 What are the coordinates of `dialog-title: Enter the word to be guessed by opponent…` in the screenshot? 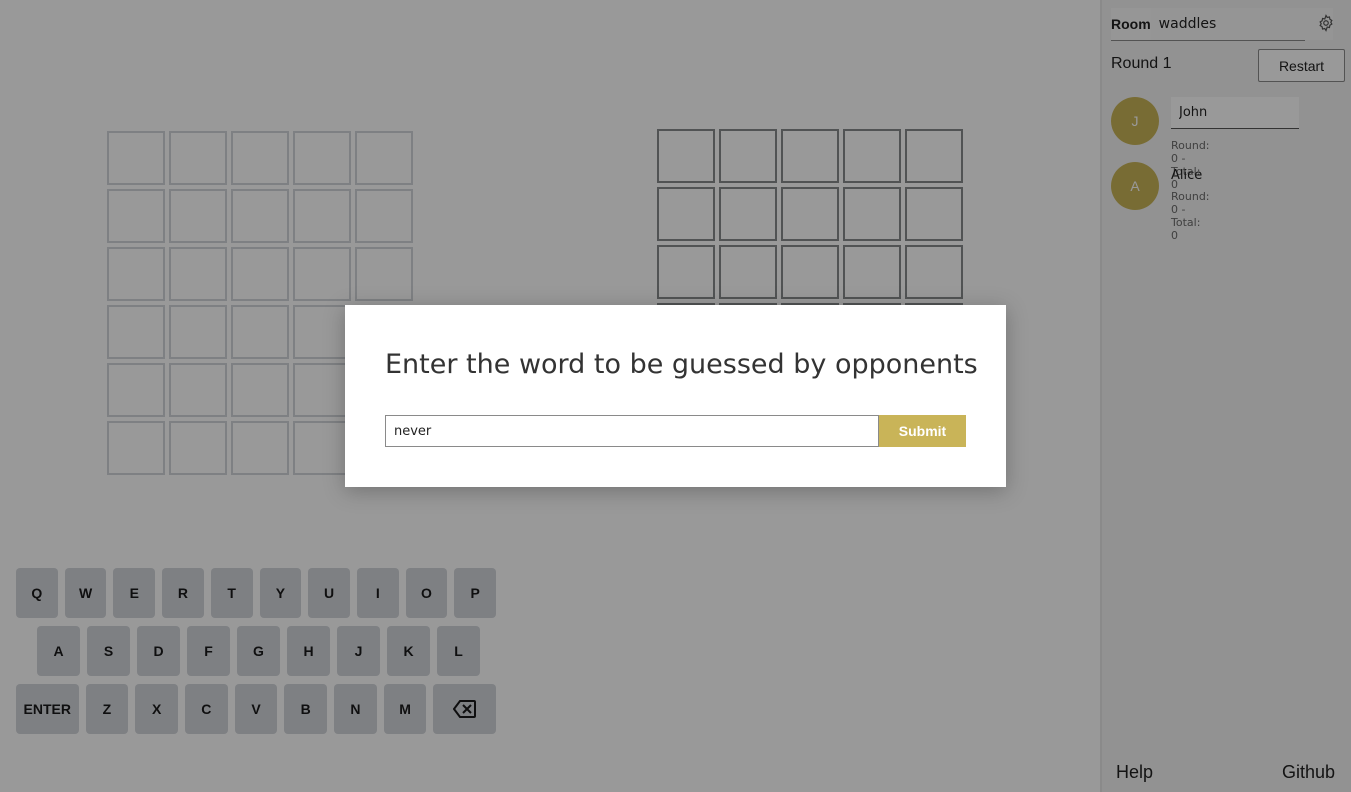 It's located at (681, 364).